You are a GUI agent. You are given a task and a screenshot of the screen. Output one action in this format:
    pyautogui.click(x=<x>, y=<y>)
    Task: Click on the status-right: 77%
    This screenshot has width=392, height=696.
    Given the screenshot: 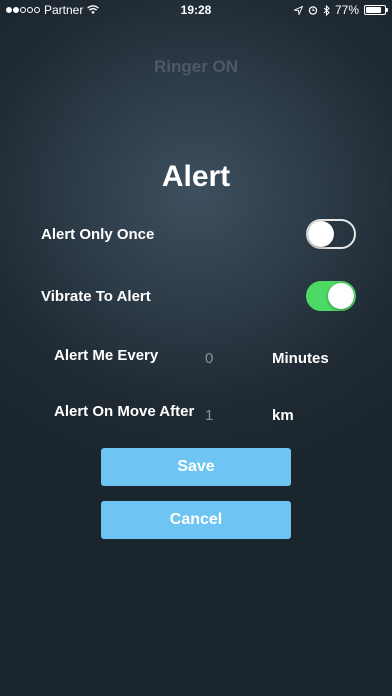 What is the action you would take?
    pyautogui.click(x=340, y=10)
    